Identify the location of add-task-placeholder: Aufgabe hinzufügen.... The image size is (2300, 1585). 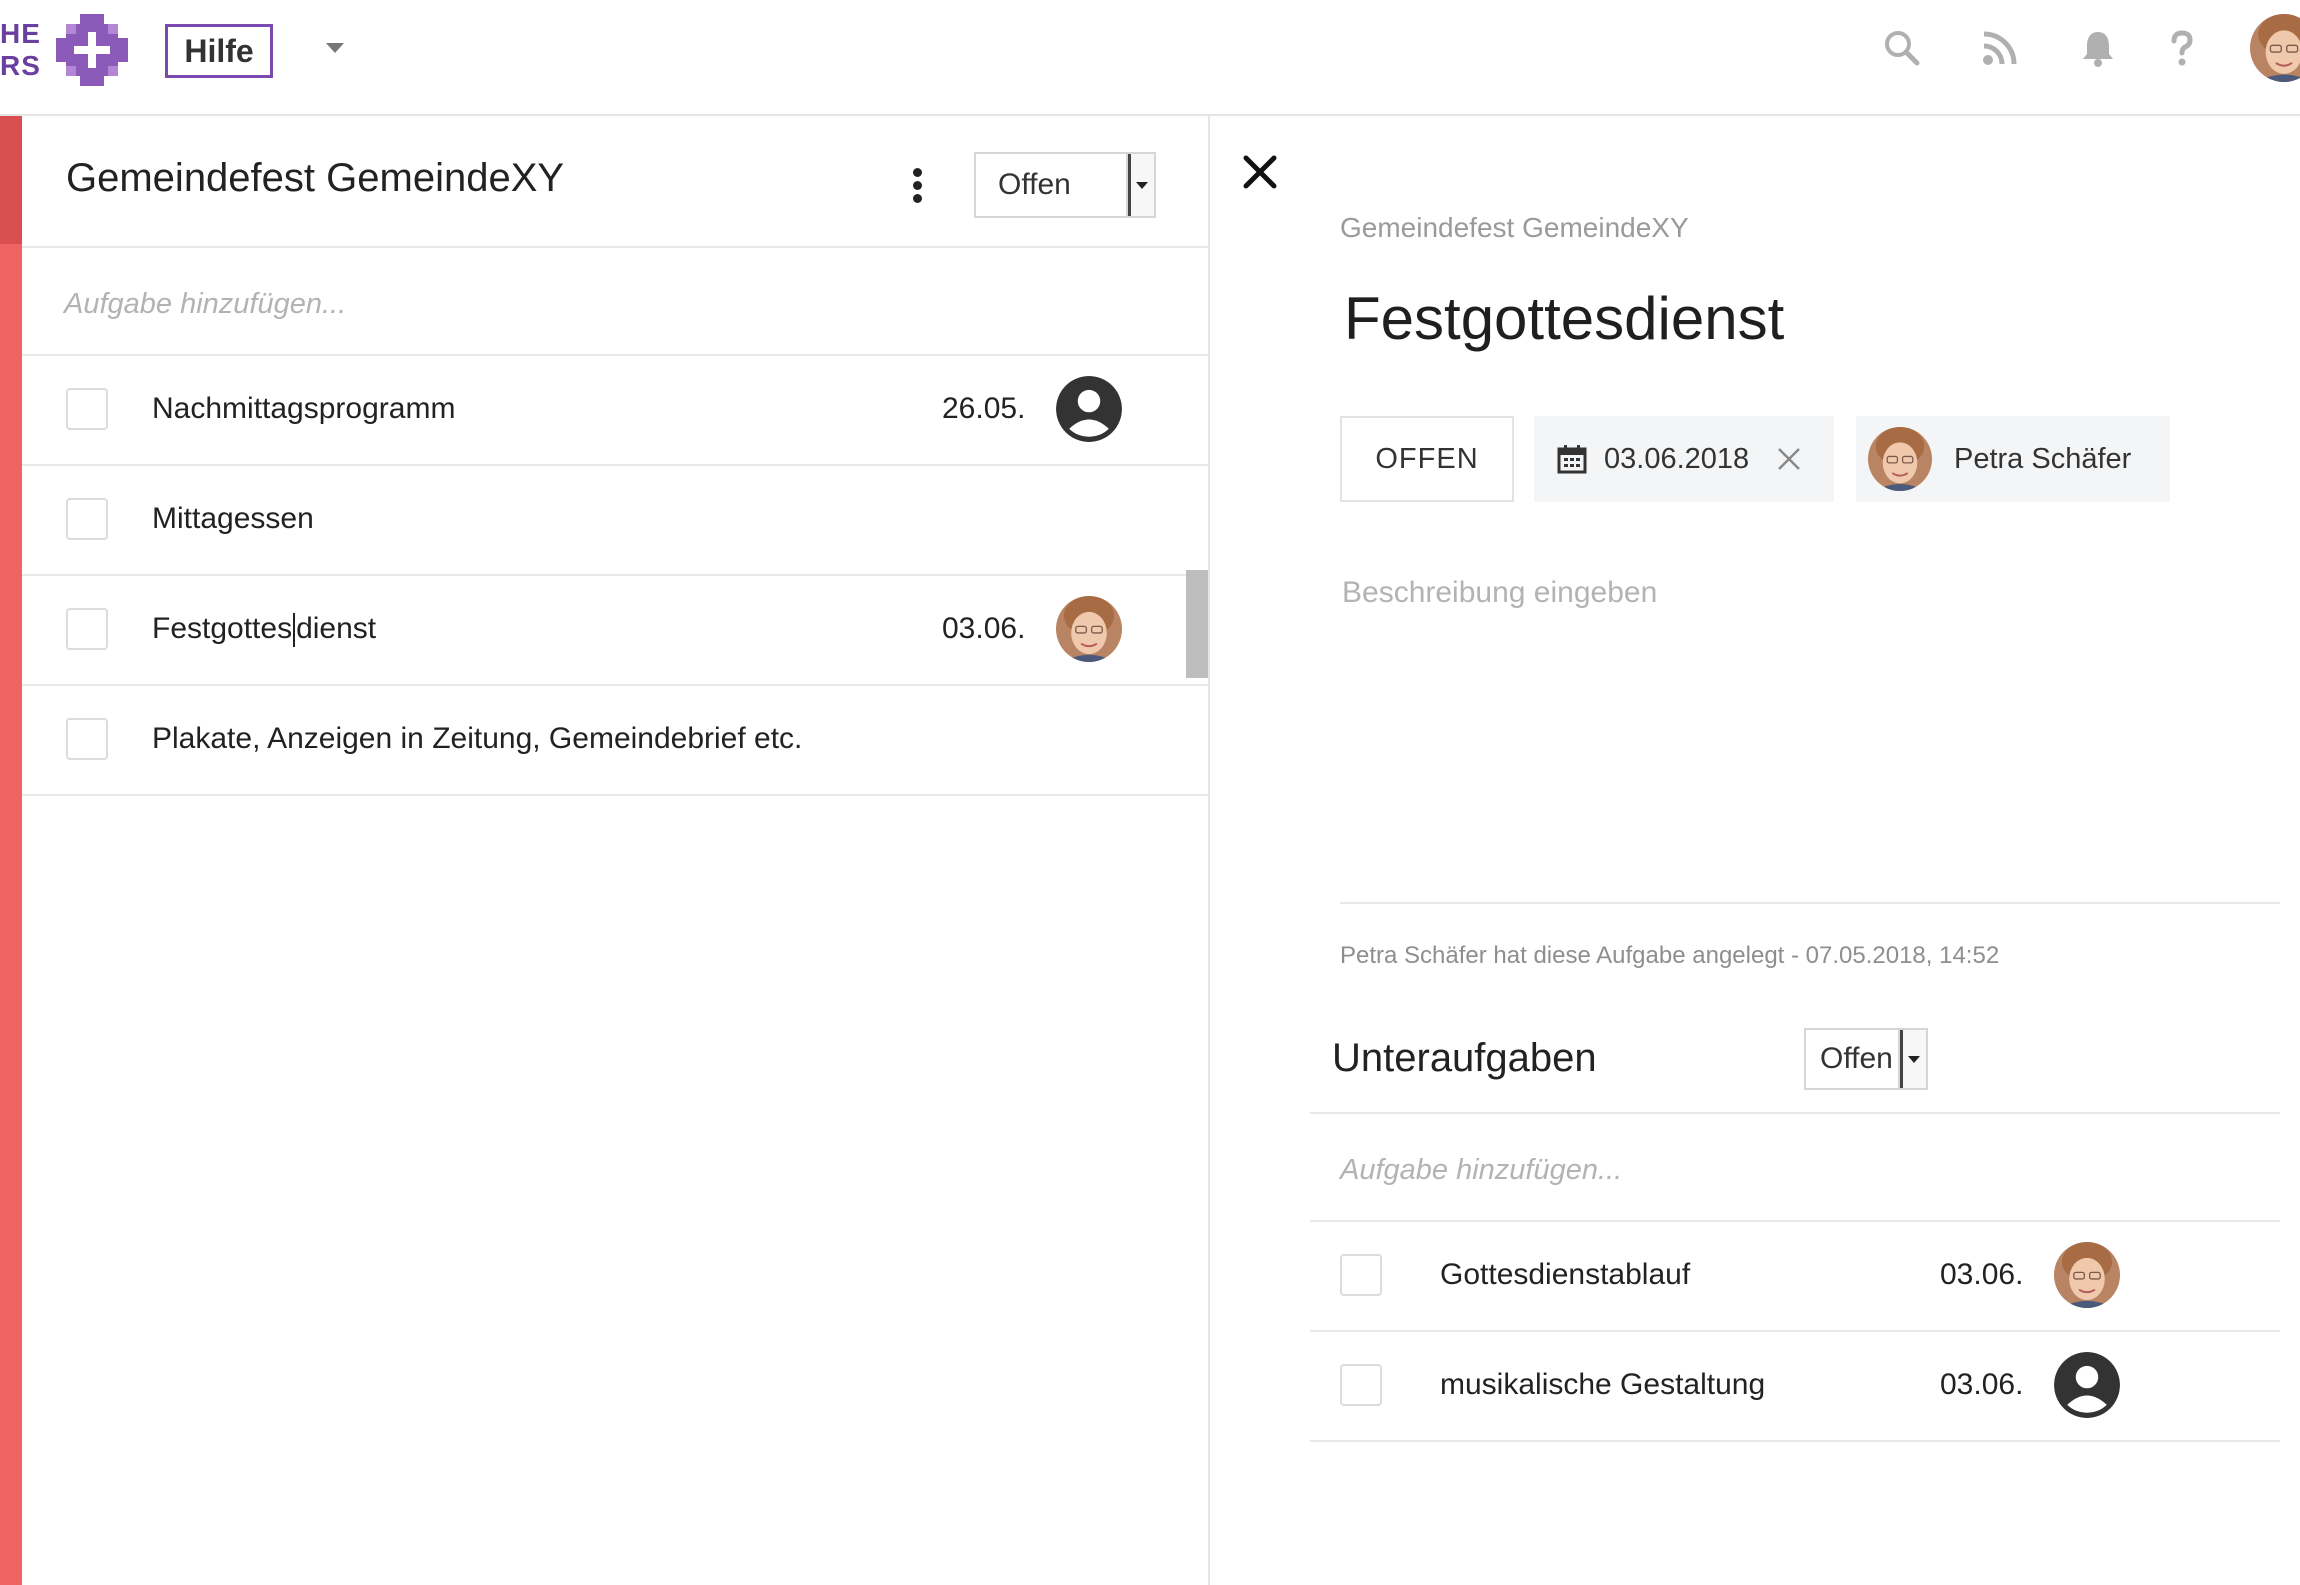
(205, 304).